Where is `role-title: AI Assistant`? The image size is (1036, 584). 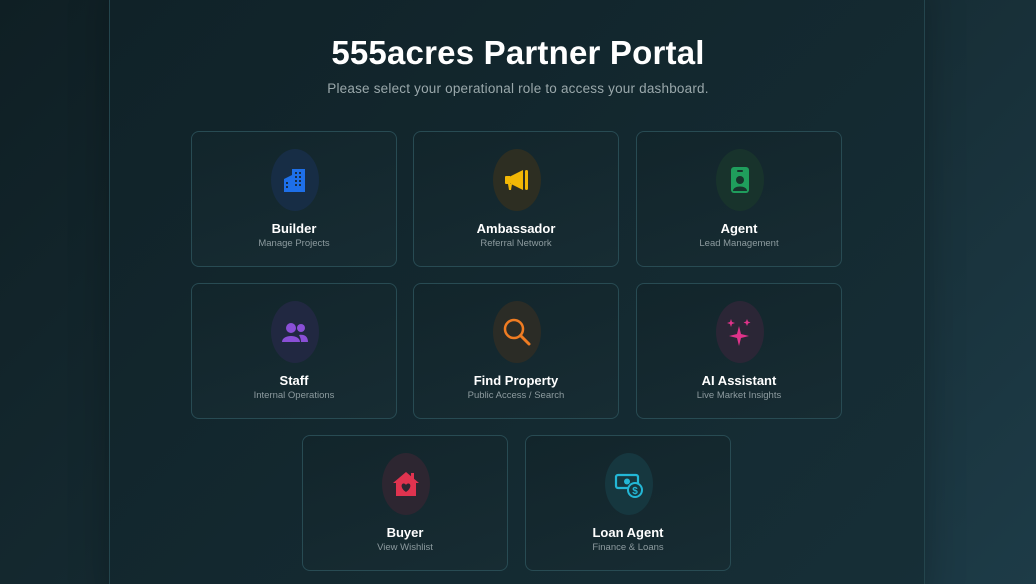
role-title: AI Assistant is located at coordinates (739, 380).